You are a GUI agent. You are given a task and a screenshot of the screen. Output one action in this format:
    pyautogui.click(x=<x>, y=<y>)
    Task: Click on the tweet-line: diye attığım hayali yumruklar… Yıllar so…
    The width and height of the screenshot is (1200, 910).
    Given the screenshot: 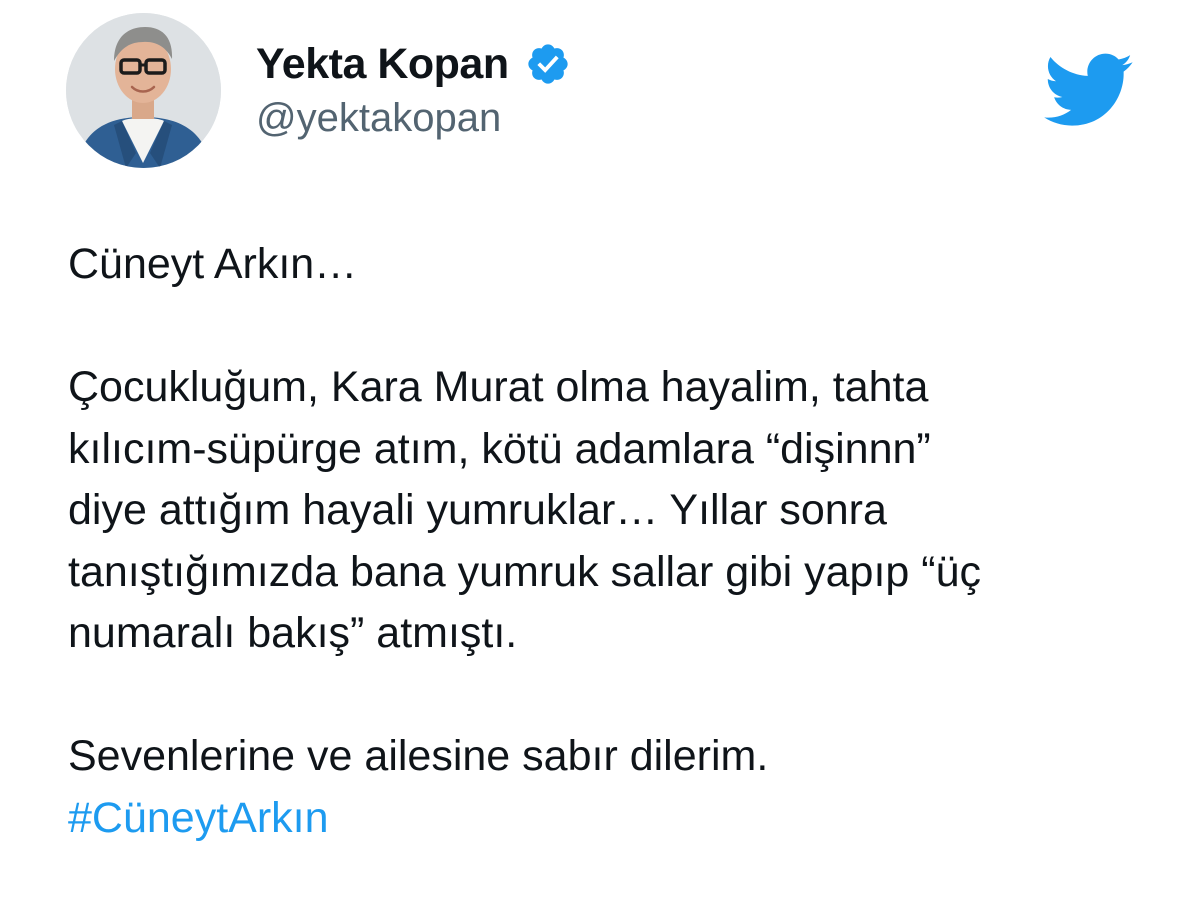 What is the action you would take?
    pyautogui.click(x=477, y=510)
    